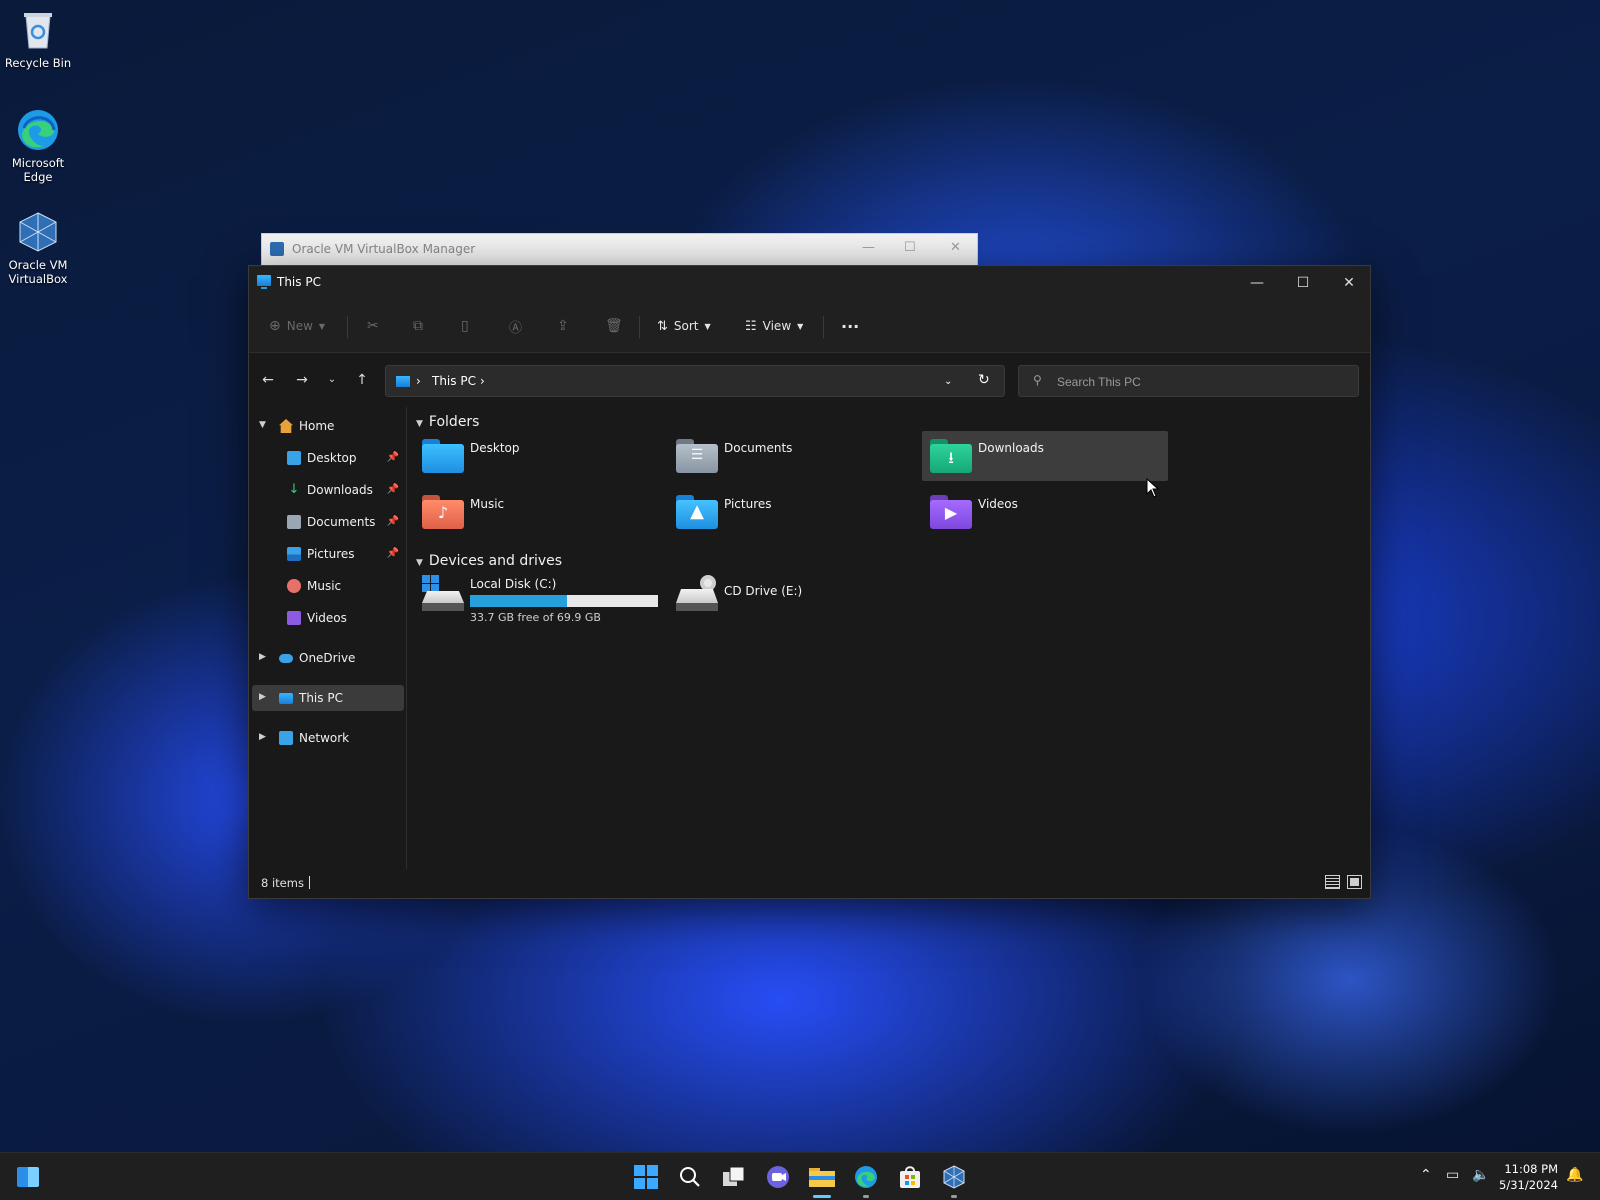  Describe the element at coordinates (38, 39) in the screenshot. I see `desktop-icon-recycle-bin: Recycle Bin` at that location.